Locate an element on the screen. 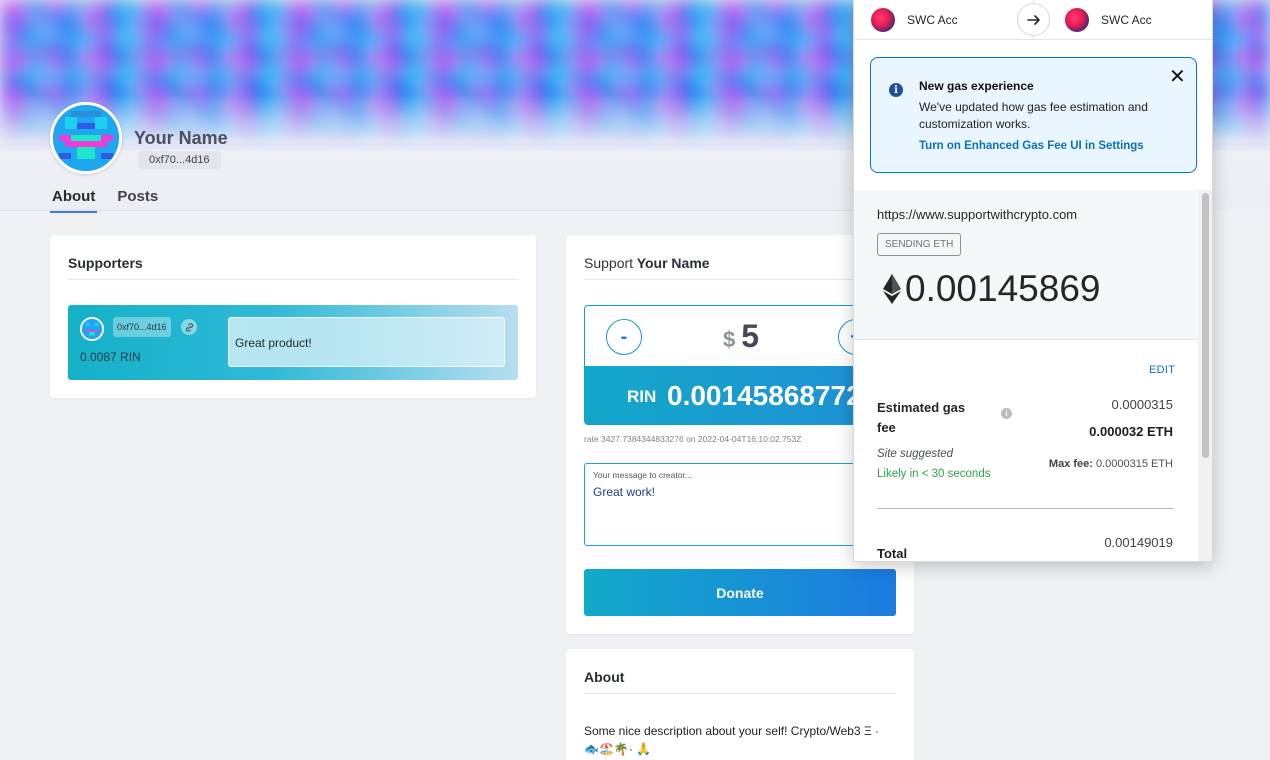  profile-address: 0xf70...4d16 is located at coordinates (179, 160).